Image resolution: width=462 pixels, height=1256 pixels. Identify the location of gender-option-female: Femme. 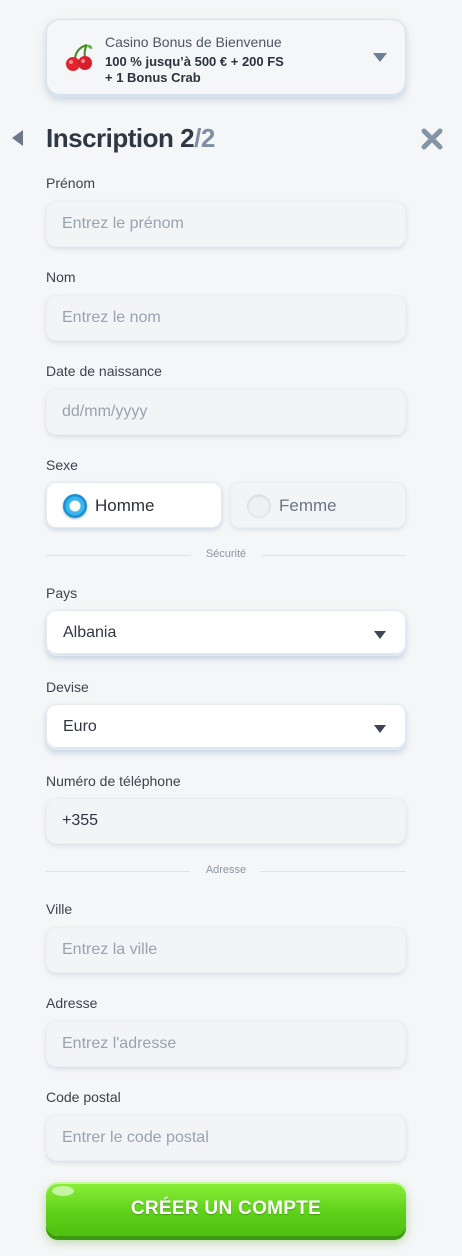
(318, 505).